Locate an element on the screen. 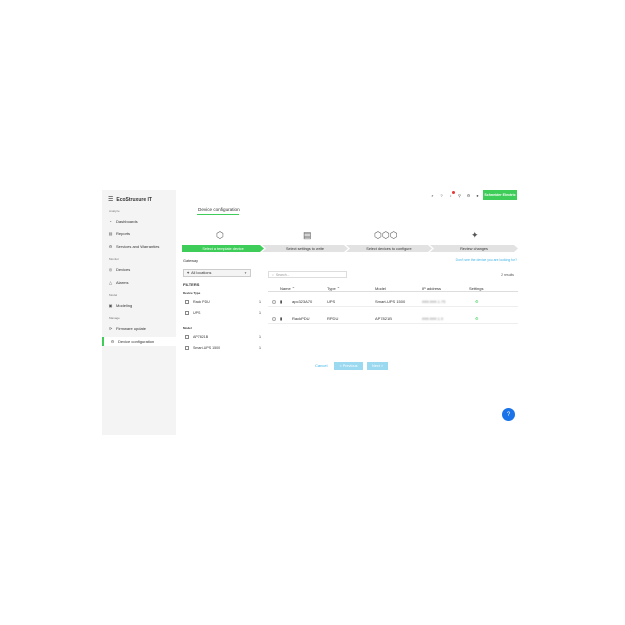 The image size is (625, 625). cell-ip: ###.###.1.9 is located at coordinates (433, 318).